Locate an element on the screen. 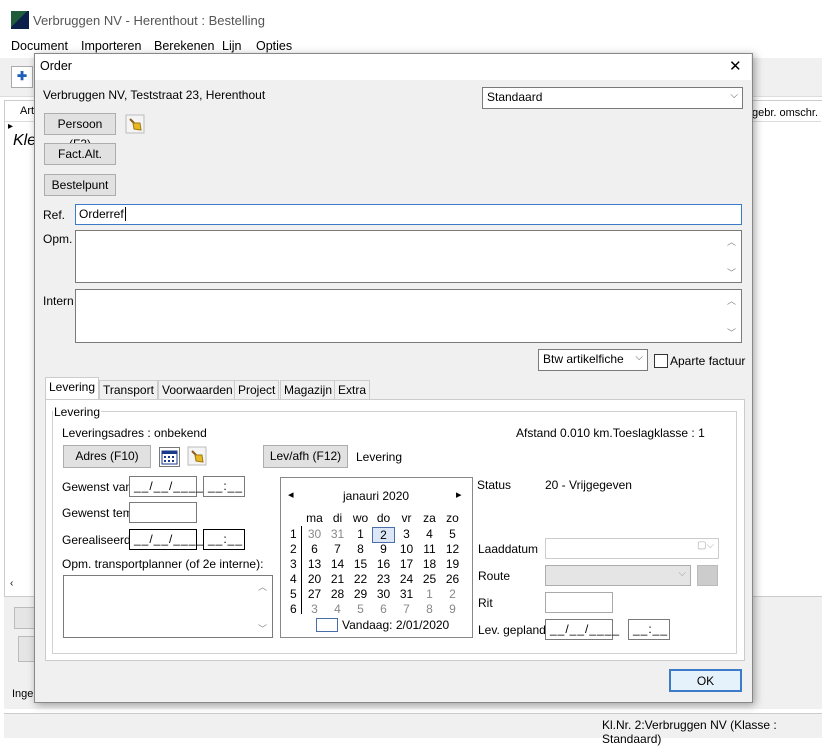  tab-extra: Extra is located at coordinates (352, 390).